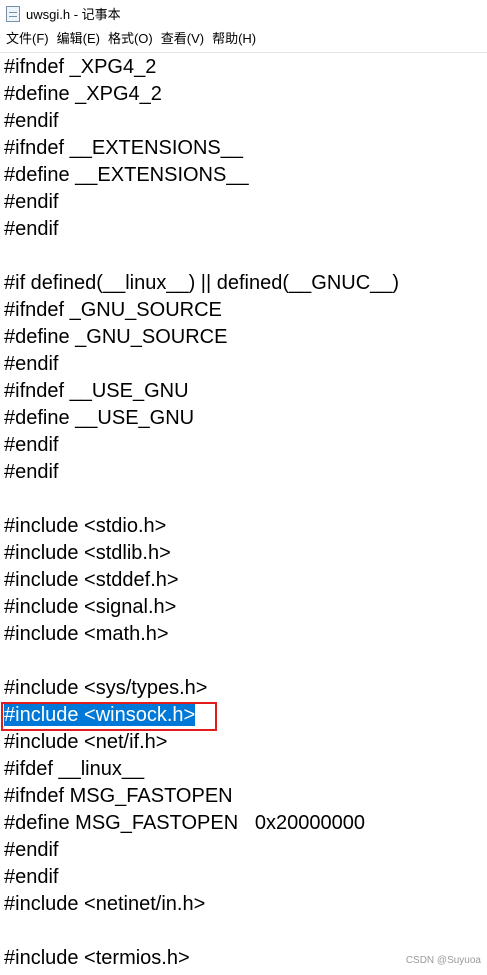 Image resolution: width=487 pixels, height=975 pixels. I want to click on code-line: #ifdef __linux__, so click(74, 769).